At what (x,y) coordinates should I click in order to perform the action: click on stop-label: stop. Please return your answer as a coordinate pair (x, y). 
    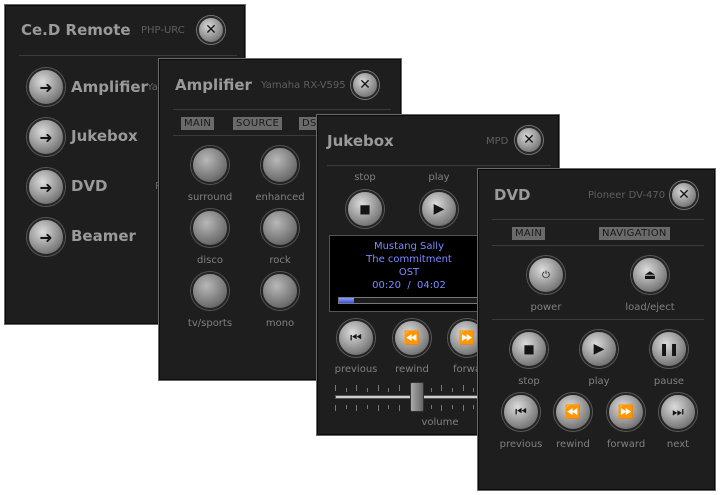
    Looking at the image, I should click on (365, 177).